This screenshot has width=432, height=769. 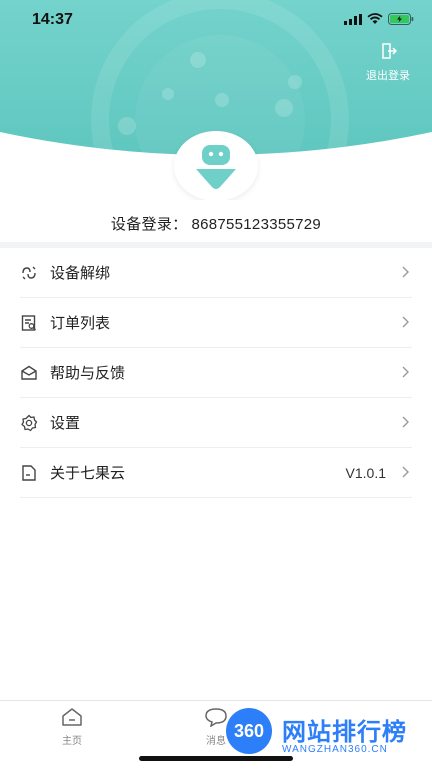 I want to click on menu-item-help-feedback: 帮助与反馈, so click(x=216, y=373).